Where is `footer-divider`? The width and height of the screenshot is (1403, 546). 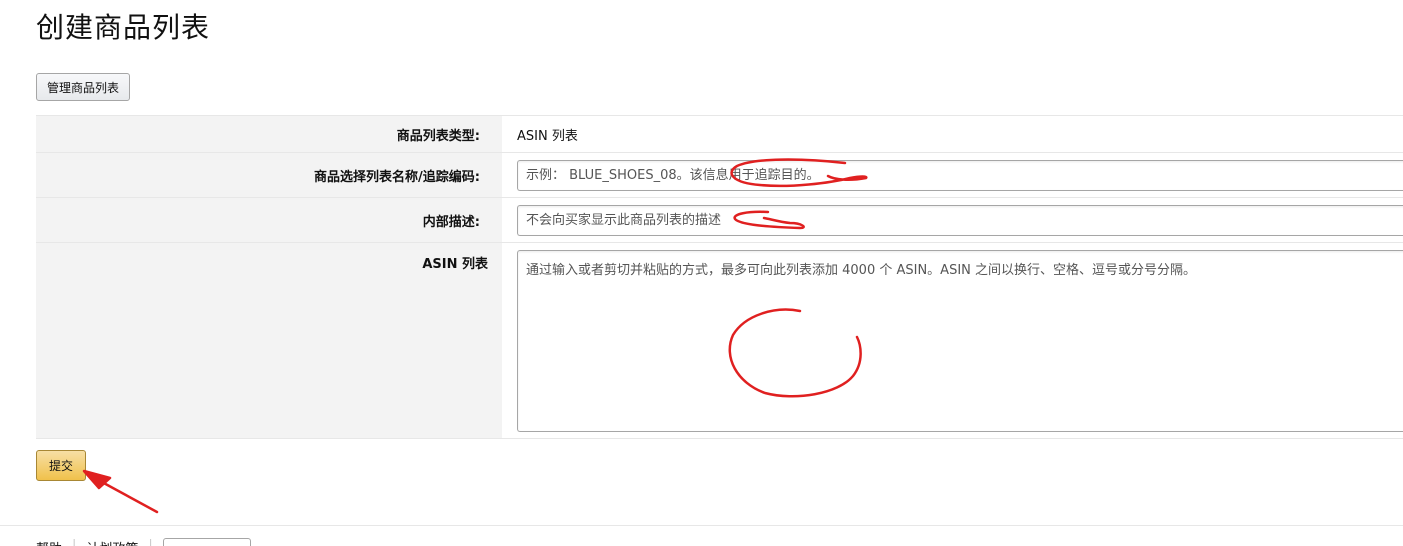
footer-divider is located at coordinates (701, 525).